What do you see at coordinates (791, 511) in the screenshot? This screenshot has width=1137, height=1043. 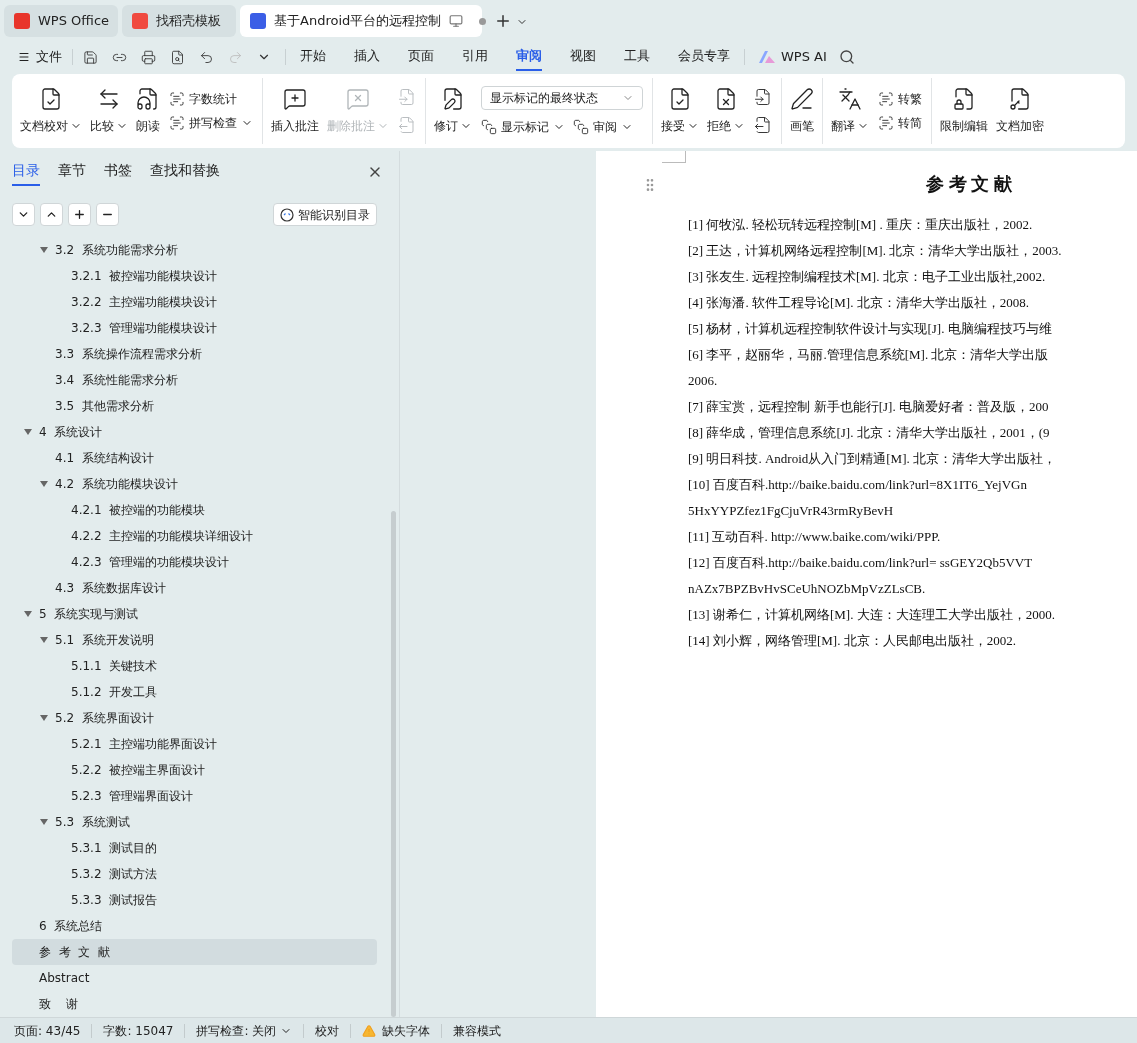 I see `reference-line: 5HxYYPZfez1FgCjuVrR43rmRyBevH` at bounding box center [791, 511].